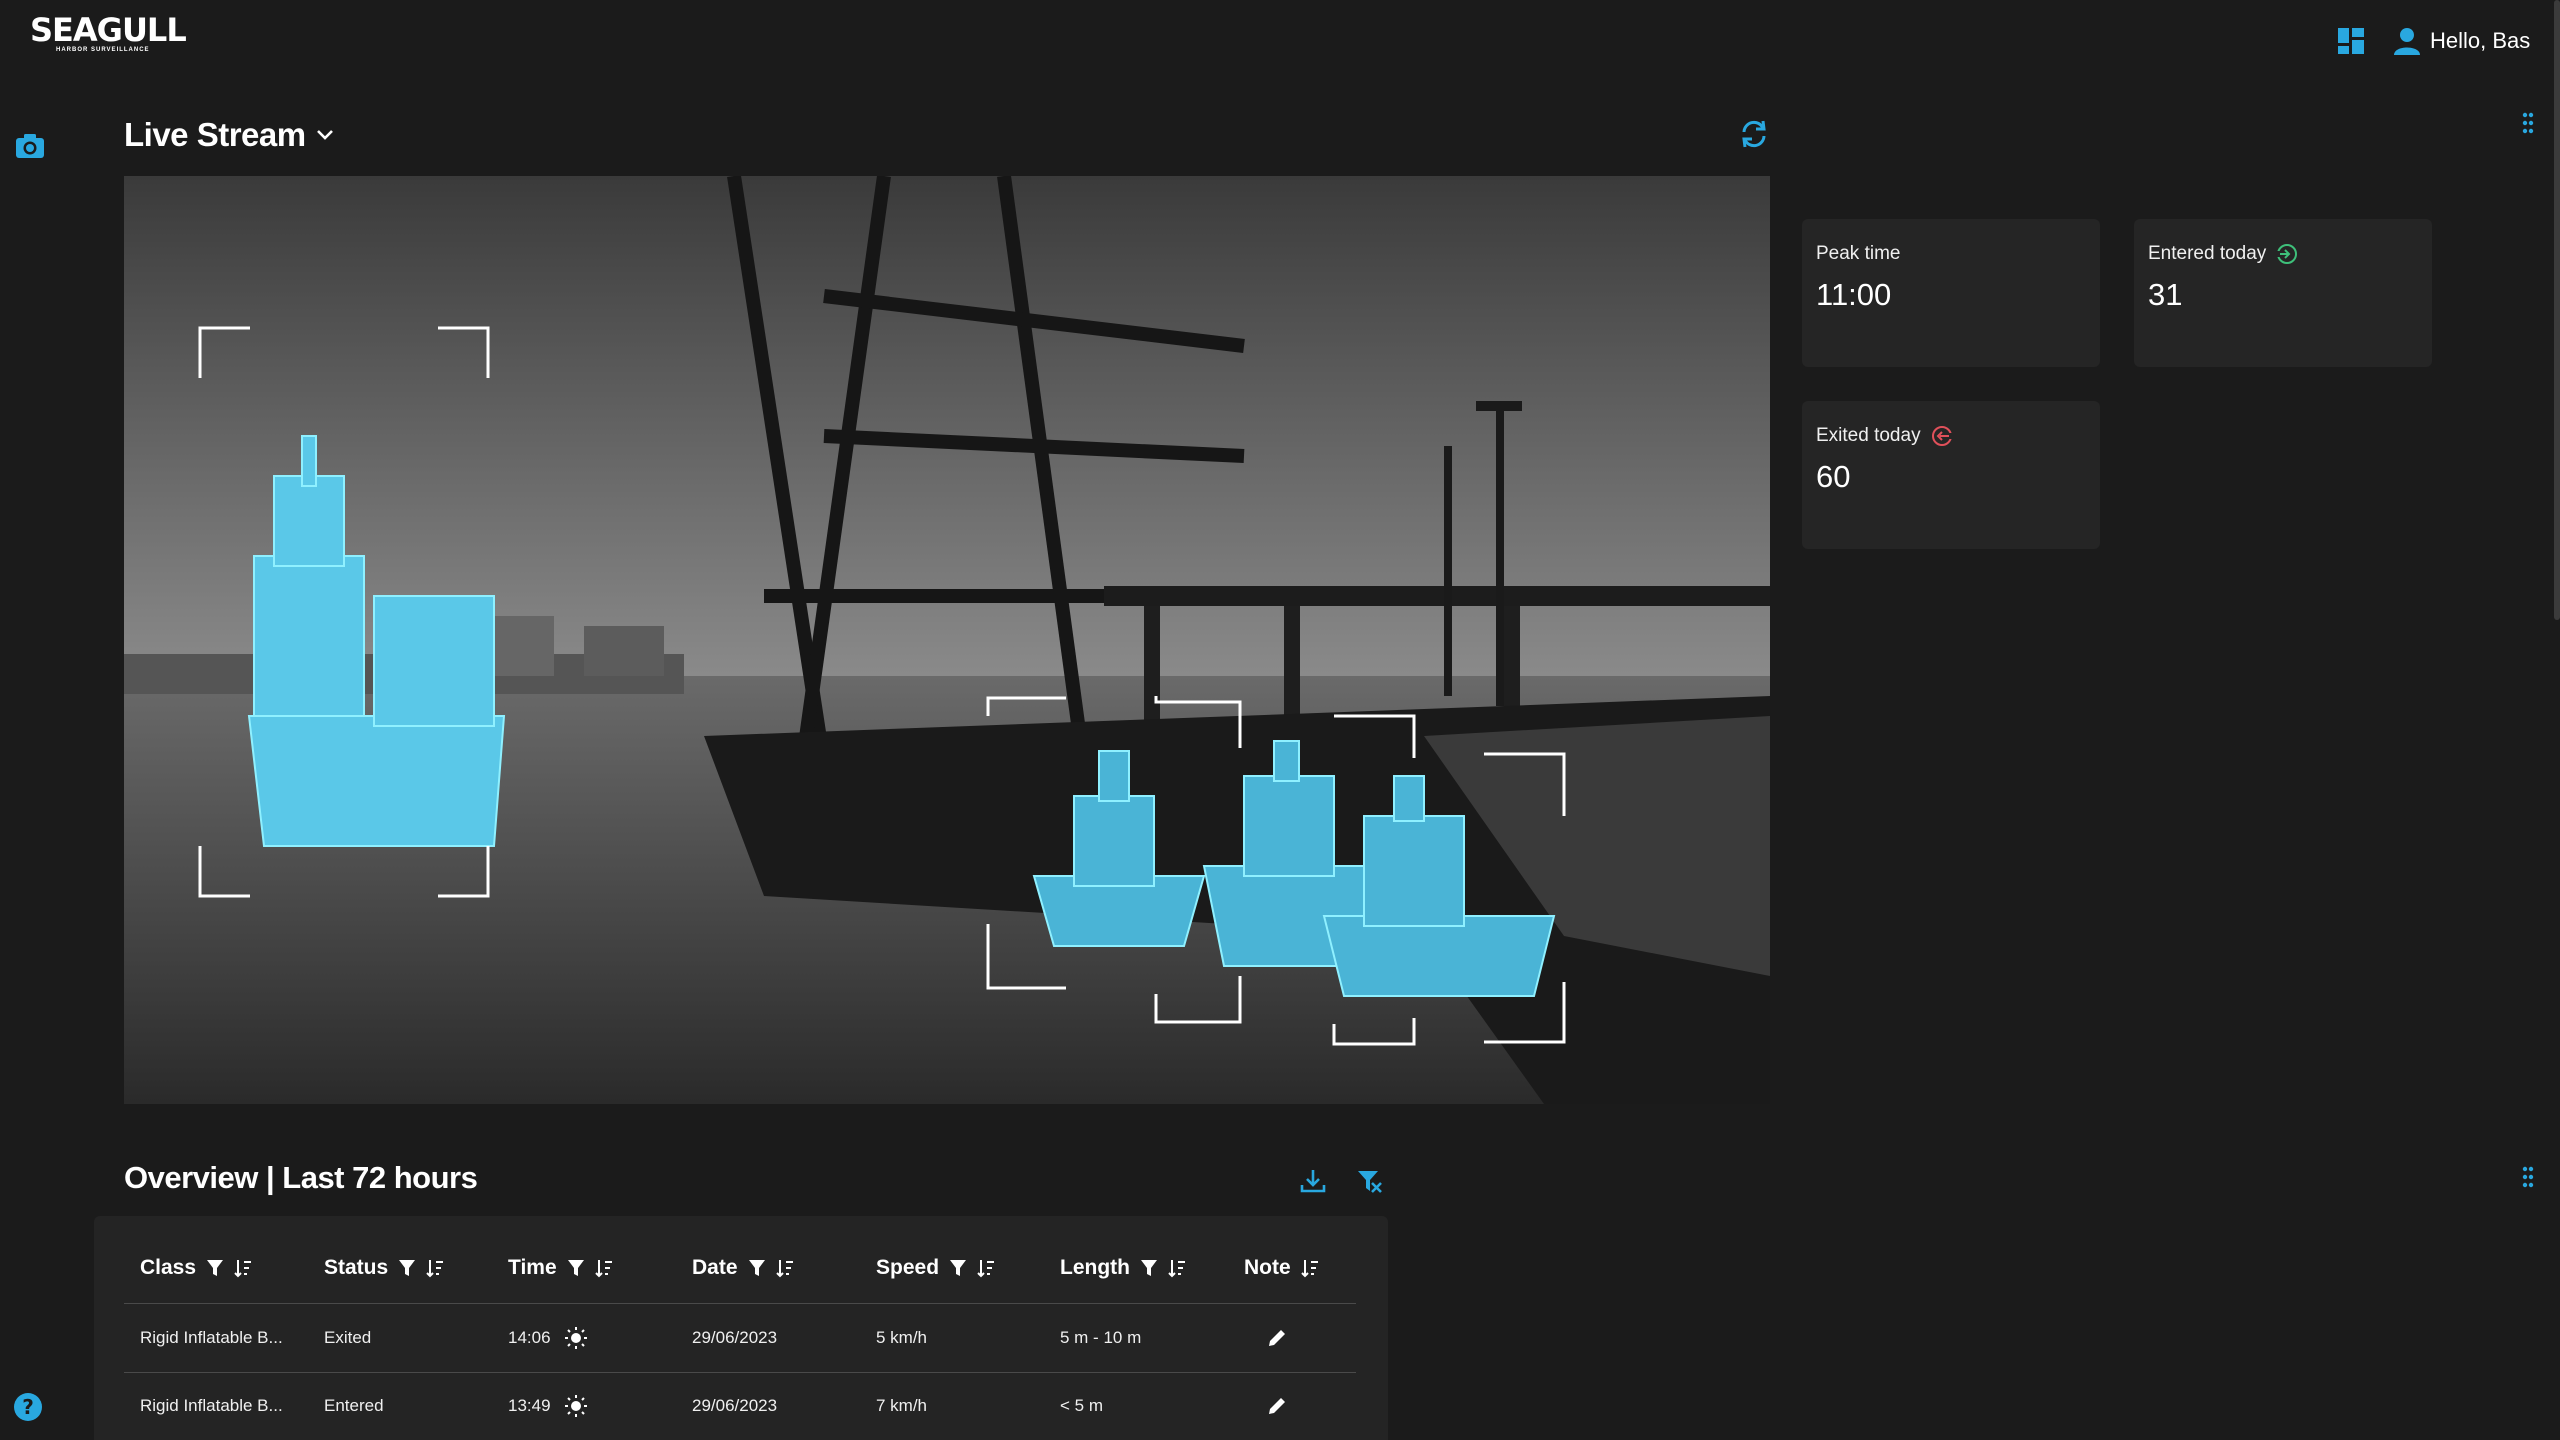 This screenshot has height=1440, width=2560. What do you see at coordinates (2351, 41) in the screenshot?
I see `dashboard-grid-icon` at bounding box center [2351, 41].